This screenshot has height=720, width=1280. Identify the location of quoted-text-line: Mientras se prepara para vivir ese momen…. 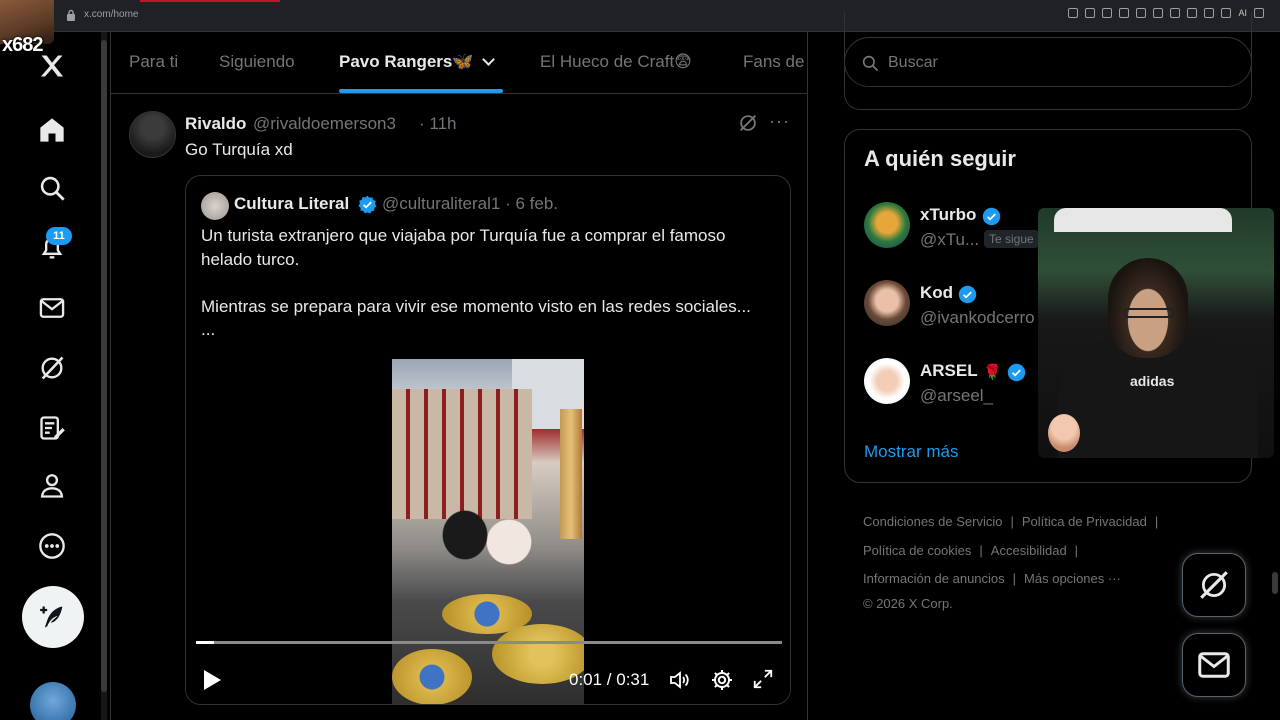
(476, 306).